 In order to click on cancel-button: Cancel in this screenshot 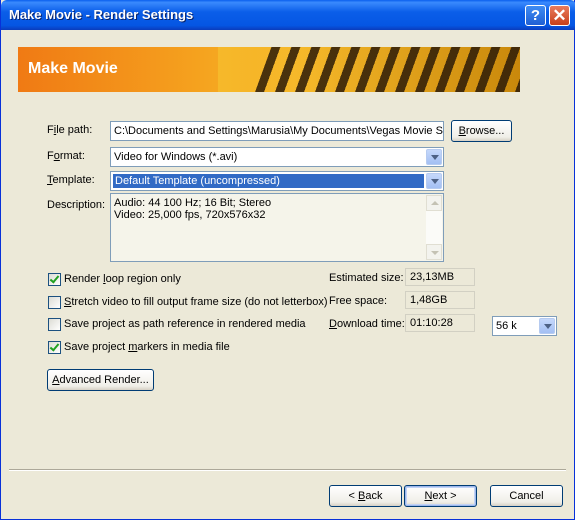, I will do `click(526, 496)`.